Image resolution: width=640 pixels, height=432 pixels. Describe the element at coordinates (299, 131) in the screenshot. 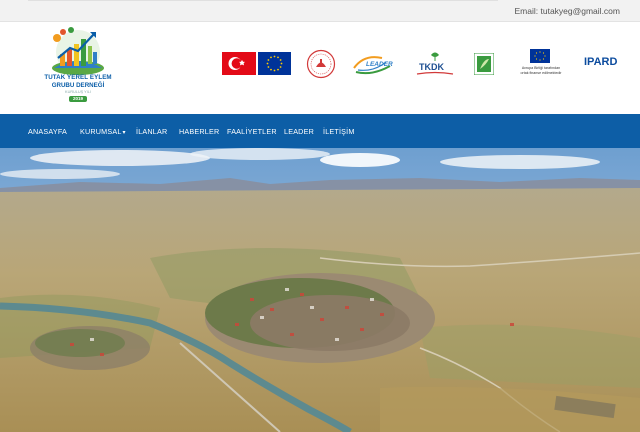

I see `nav-item-leader: LEADER` at that location.